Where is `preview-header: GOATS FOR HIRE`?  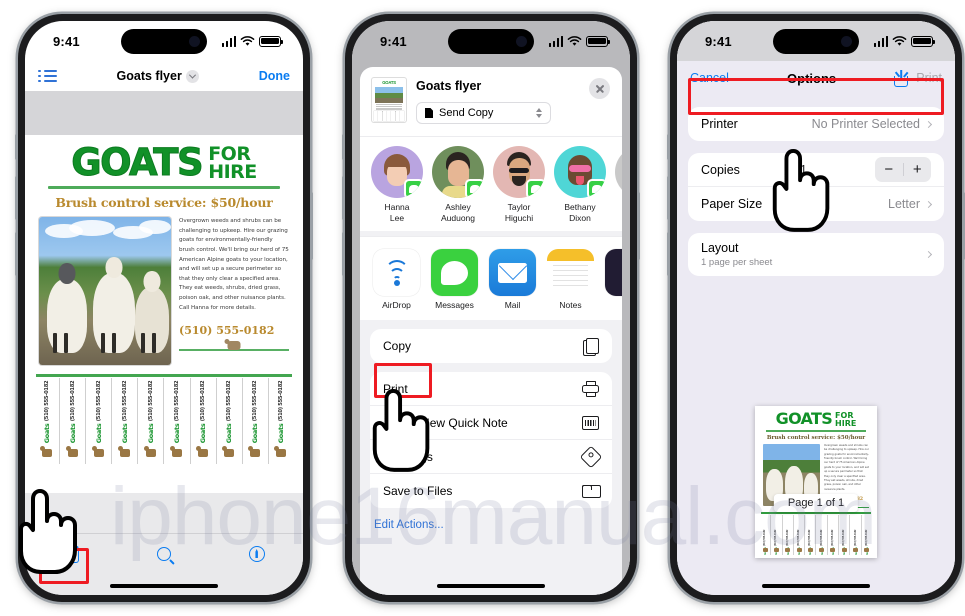 preview-header: GOATS FOR HIRE is located at coordinates (816, 419).